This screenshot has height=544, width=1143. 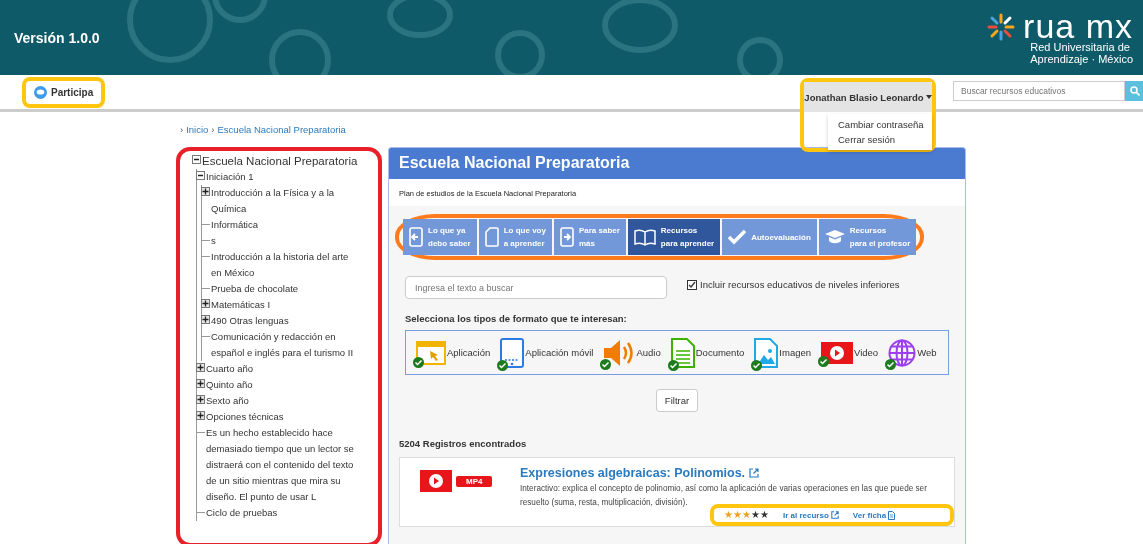 What do you see at coordinates (677, 163) in the screenshot?
I see `panel-title: Escuela Nacional Preparatoria` at bounding box center [677, 163].